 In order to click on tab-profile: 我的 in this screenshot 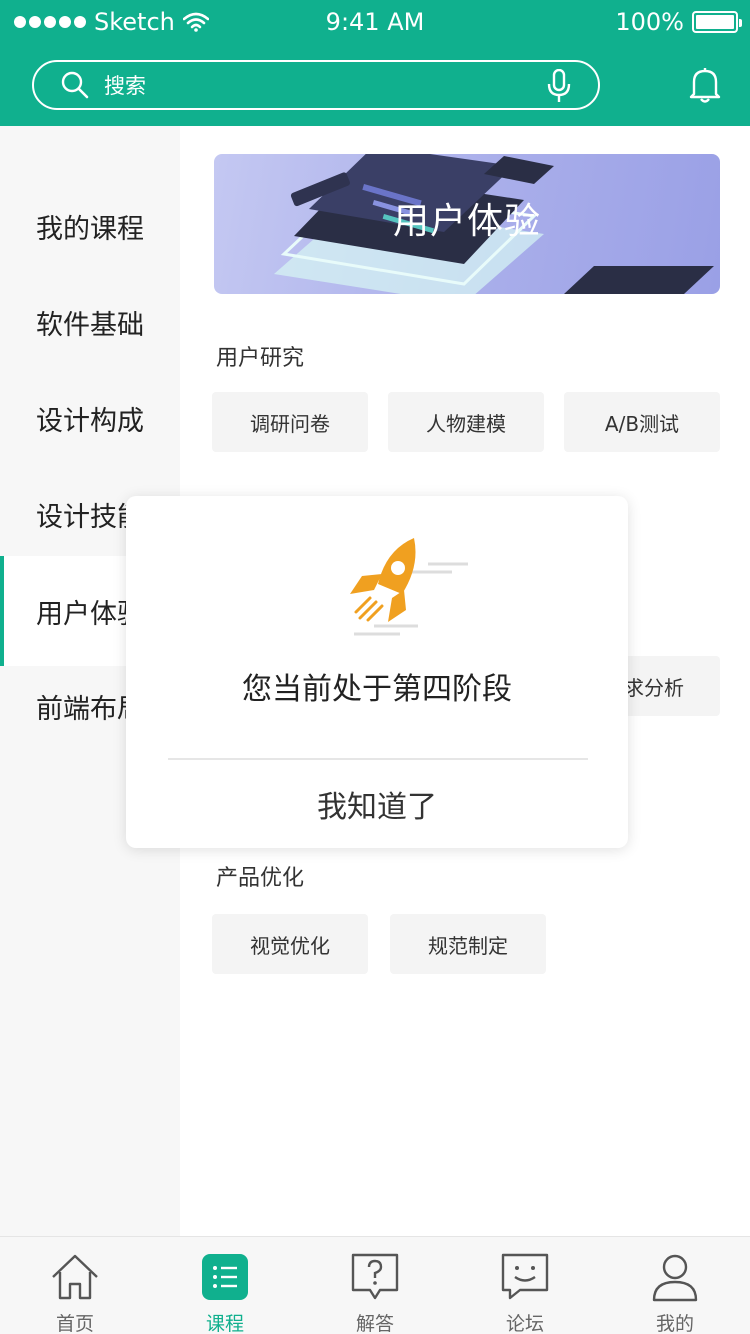, I will do `click(675, 1285)`.